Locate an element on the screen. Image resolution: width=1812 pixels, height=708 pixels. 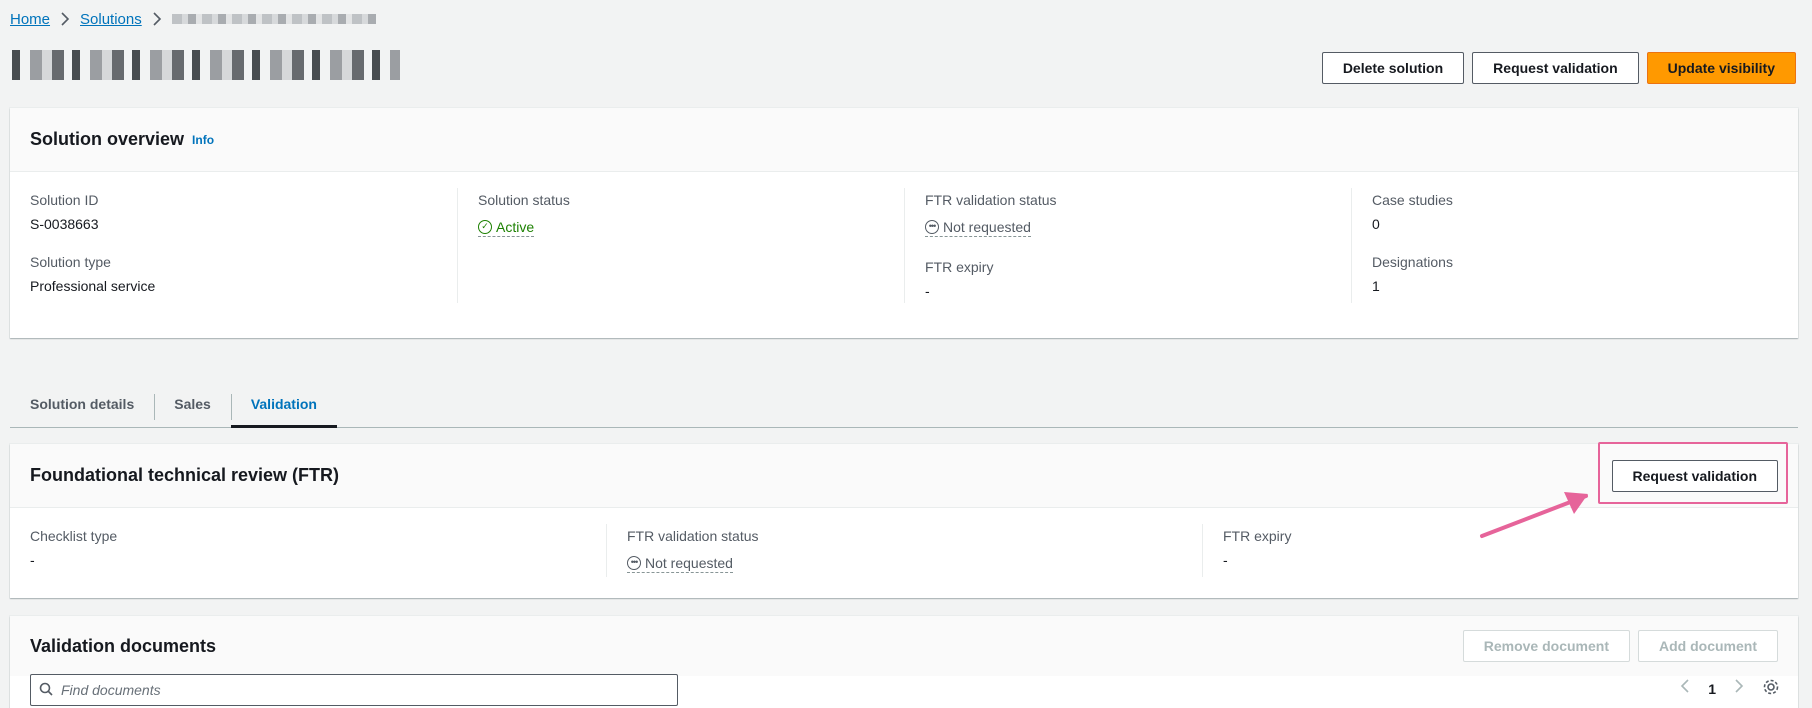
validation-documents-title: Validation documents is located at coordinates (123, 645).